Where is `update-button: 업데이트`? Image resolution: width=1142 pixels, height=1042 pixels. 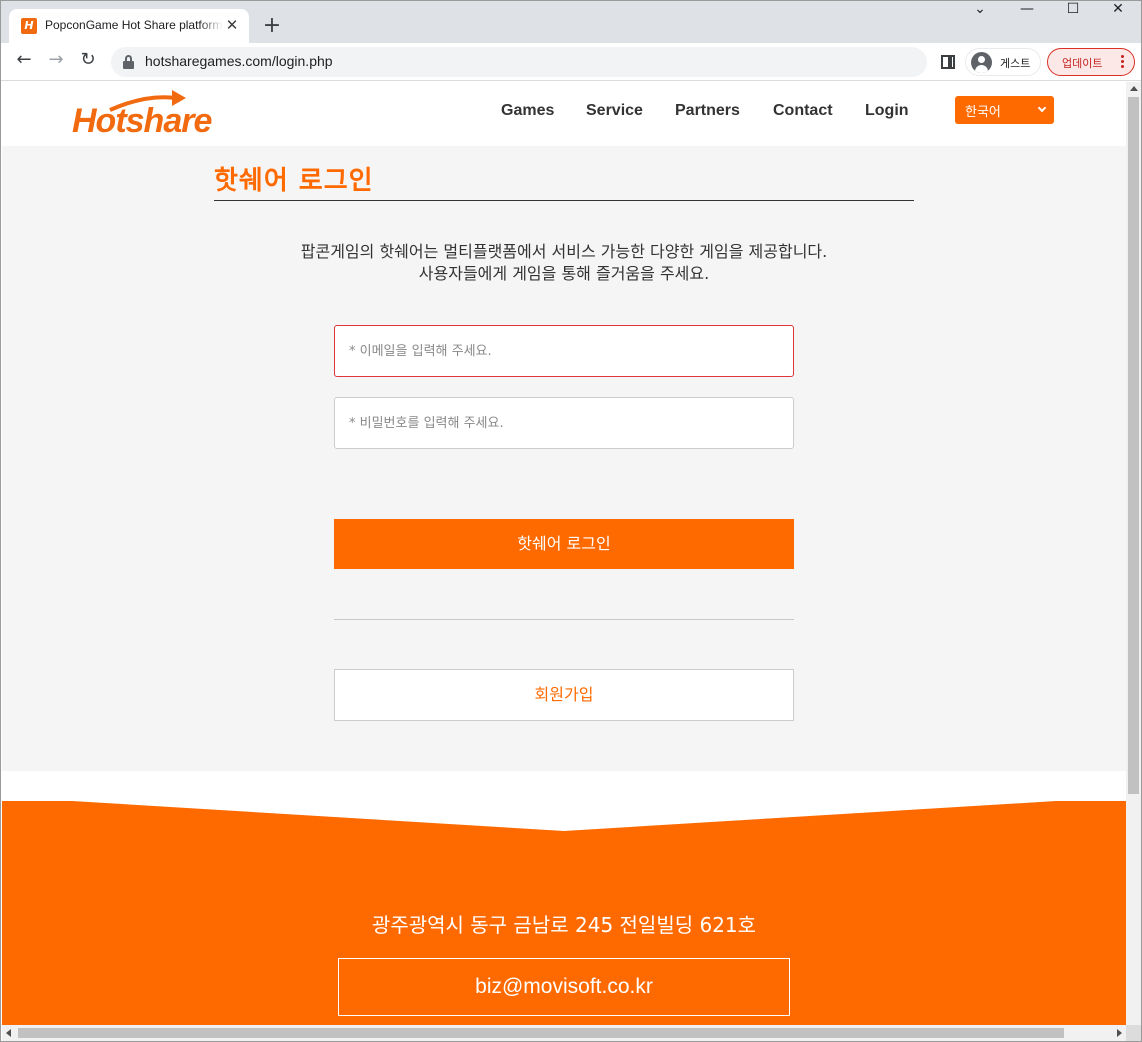
update-button: 업데이트 is located at coordinates (1091, 62).